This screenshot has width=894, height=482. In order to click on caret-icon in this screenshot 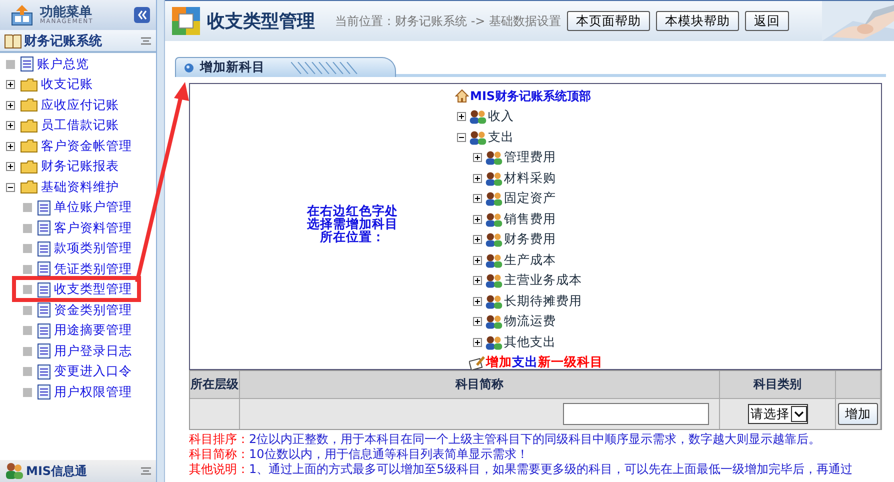, I will do `click(798, 414)`.